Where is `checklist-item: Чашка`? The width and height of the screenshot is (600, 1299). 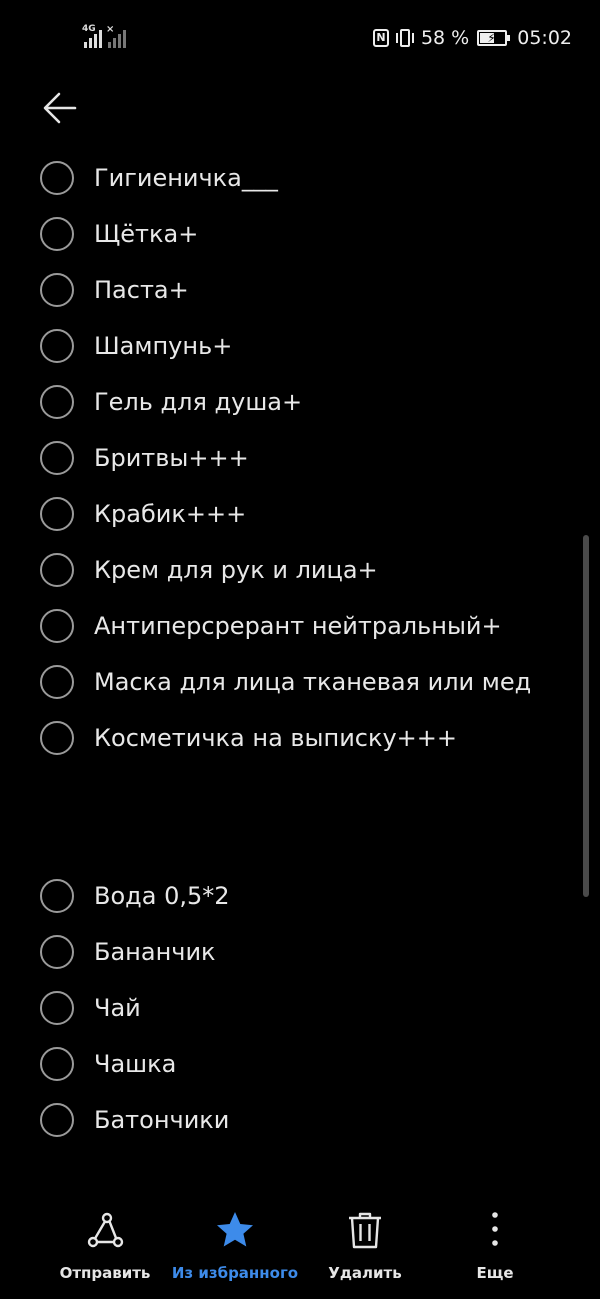
checklist-item: Чашка is located at coordinates (108, 1064).